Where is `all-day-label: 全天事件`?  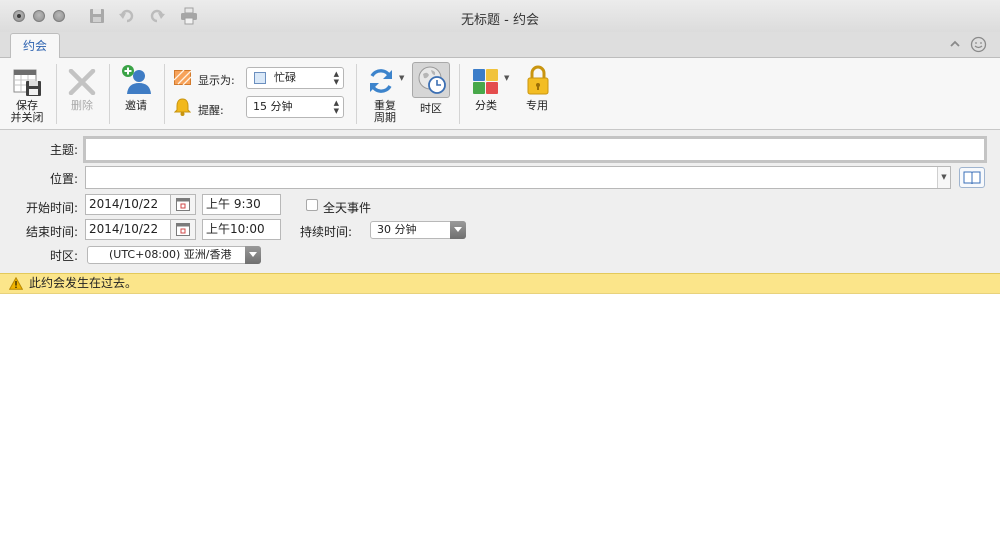 all-day-label: 全天事件 is located at coordinates (347, 208).